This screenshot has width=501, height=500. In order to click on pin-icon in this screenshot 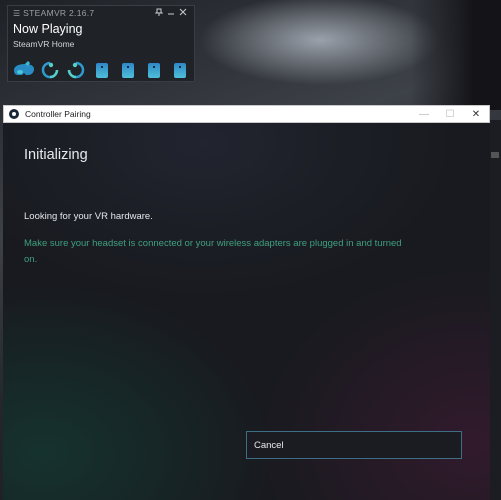, I will do `click(159, 13)`.